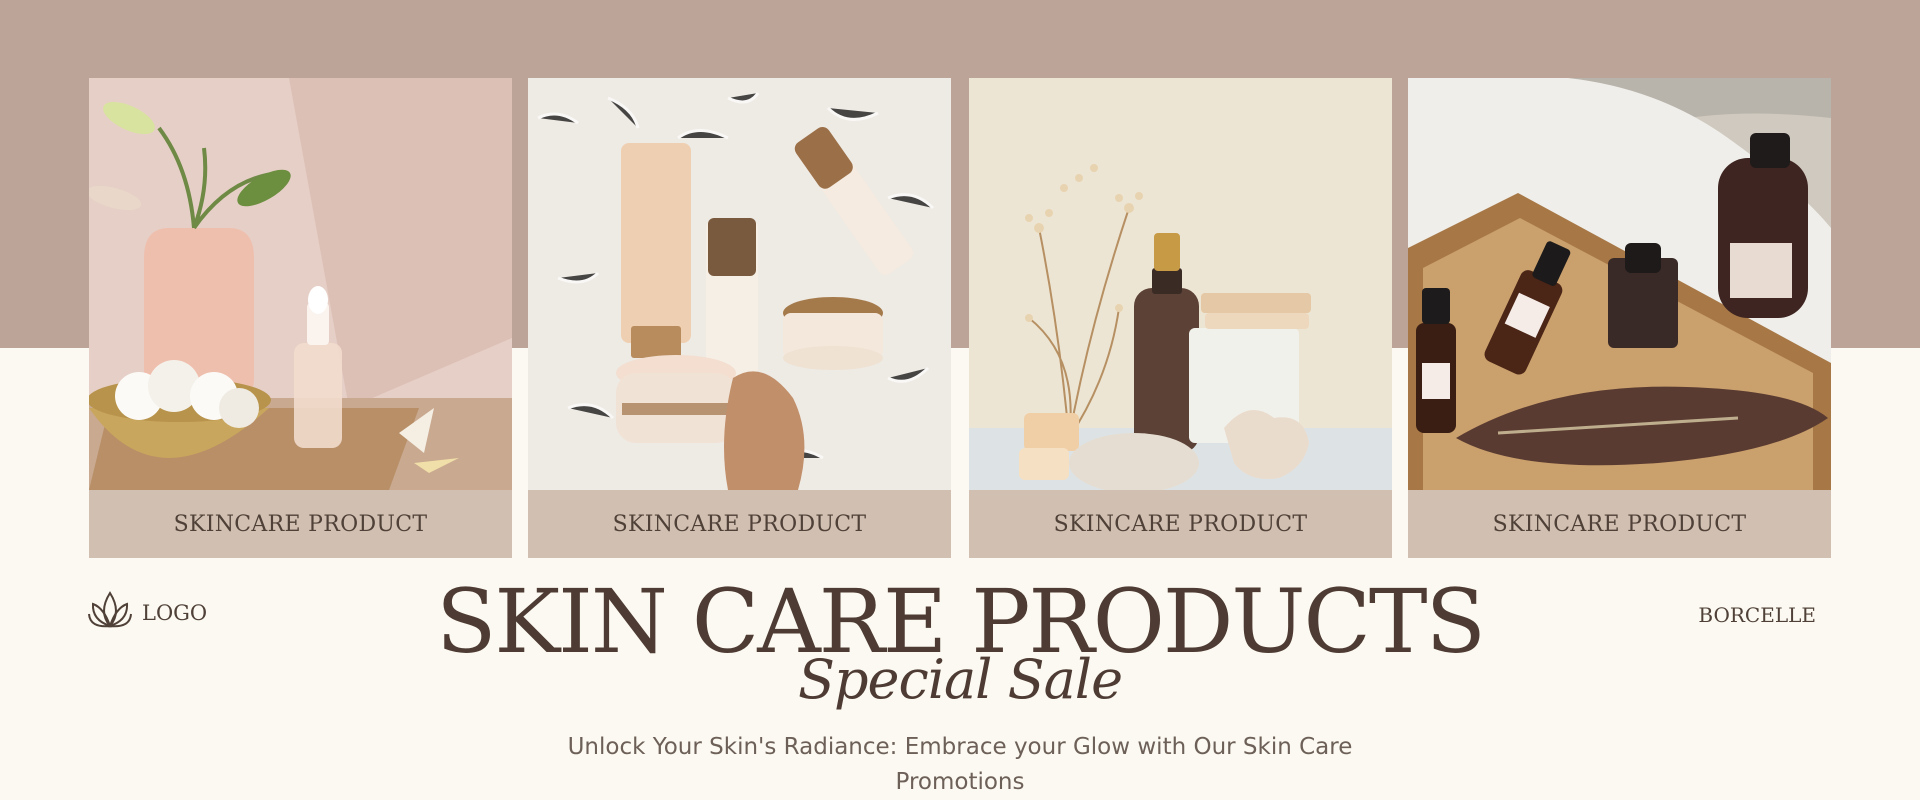  I want to click on product-caption-1: SKINCARE PRODUCT, so click(300, 524).